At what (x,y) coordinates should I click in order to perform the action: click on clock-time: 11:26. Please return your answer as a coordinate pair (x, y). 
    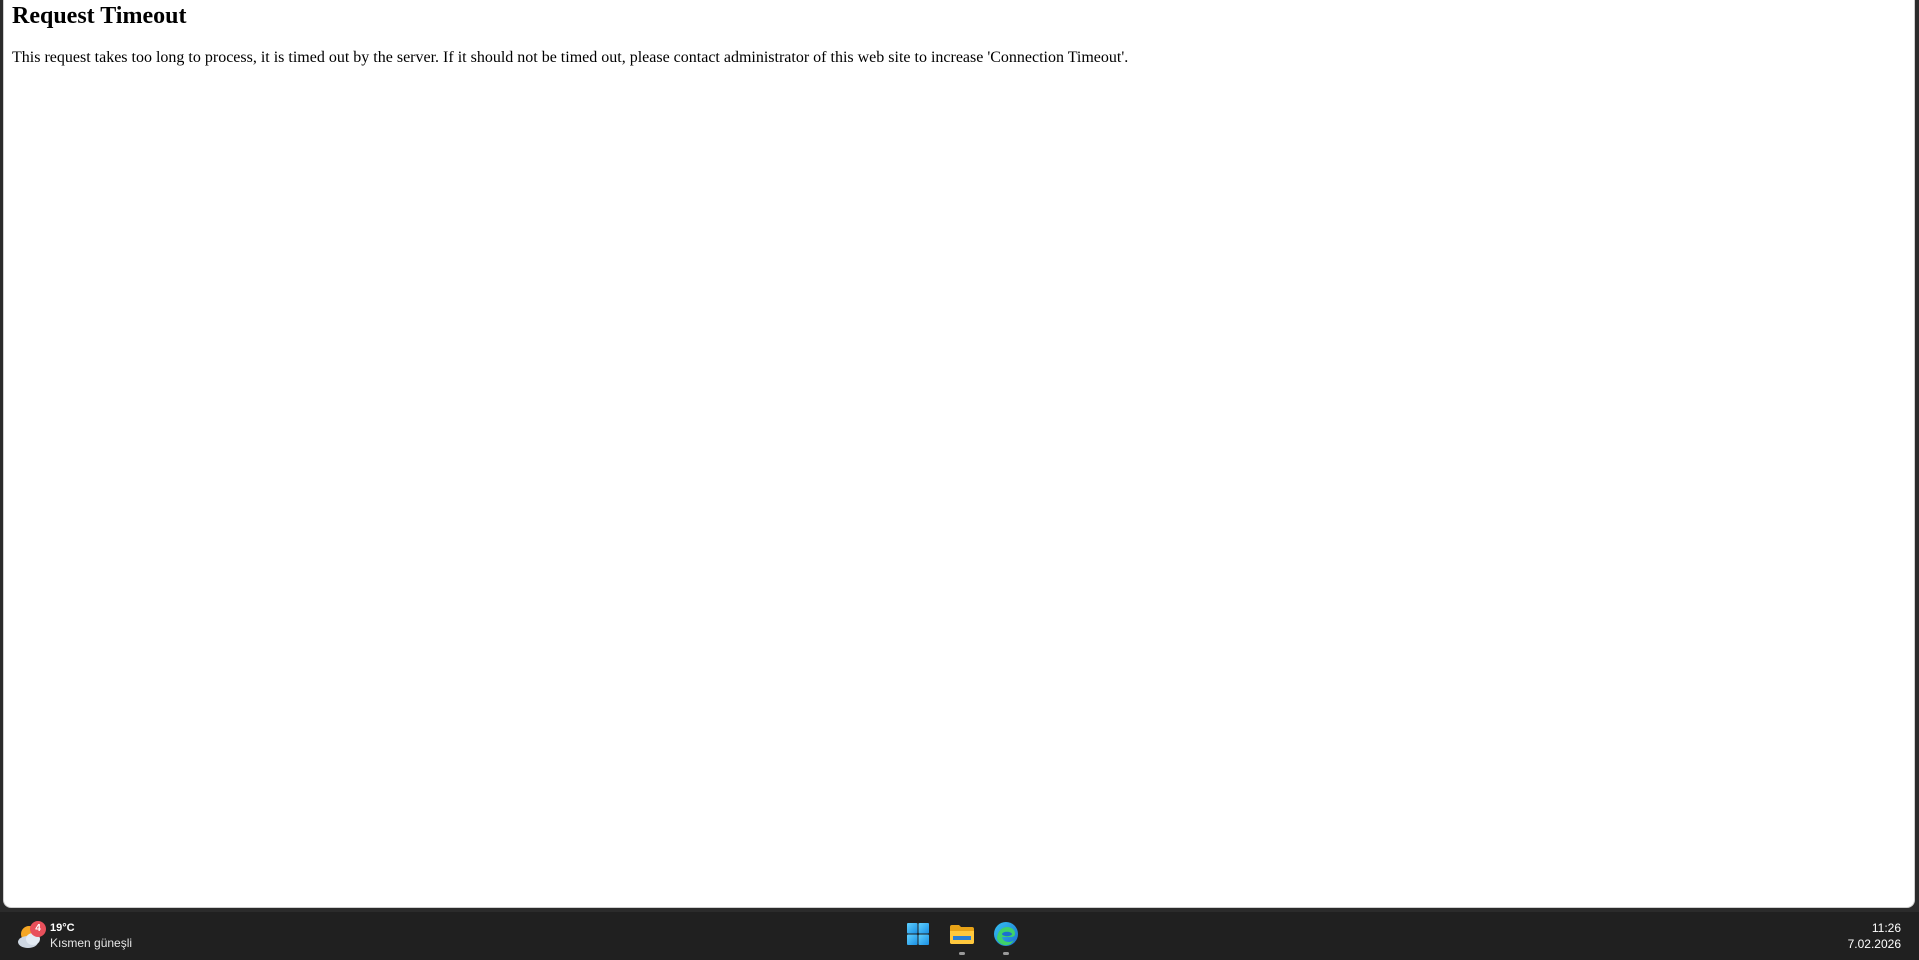
    Looking at the image, I should click on (1886, 928).